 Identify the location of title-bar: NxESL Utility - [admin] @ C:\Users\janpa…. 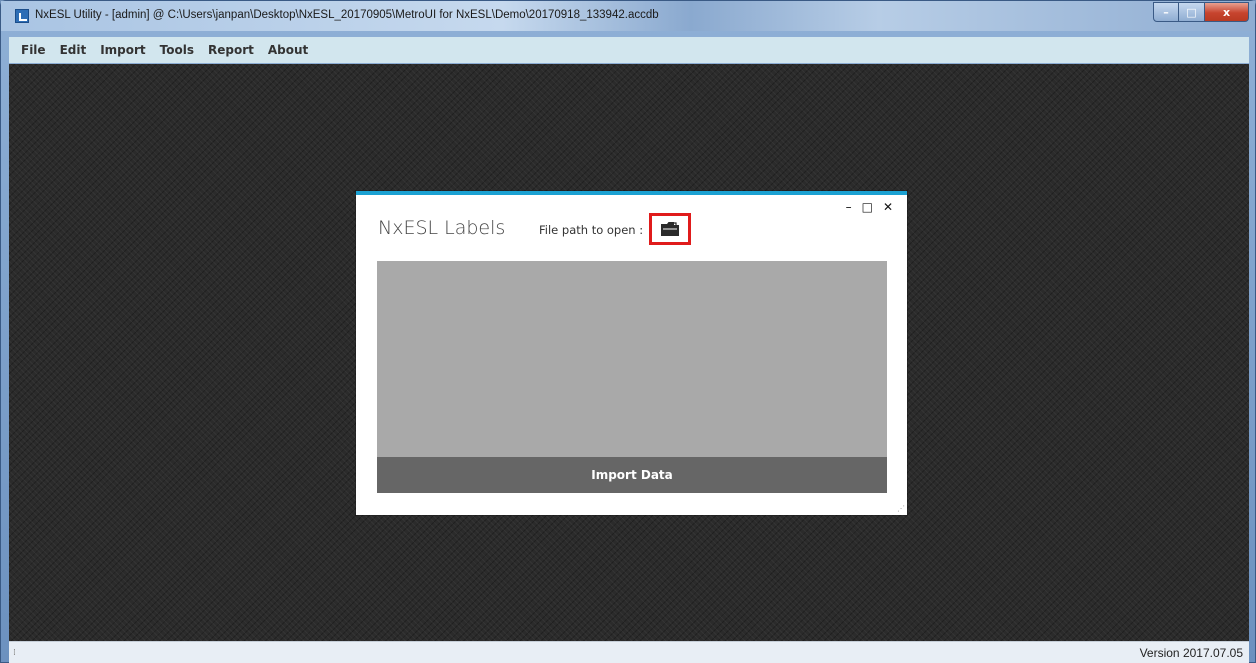
(628, 16).